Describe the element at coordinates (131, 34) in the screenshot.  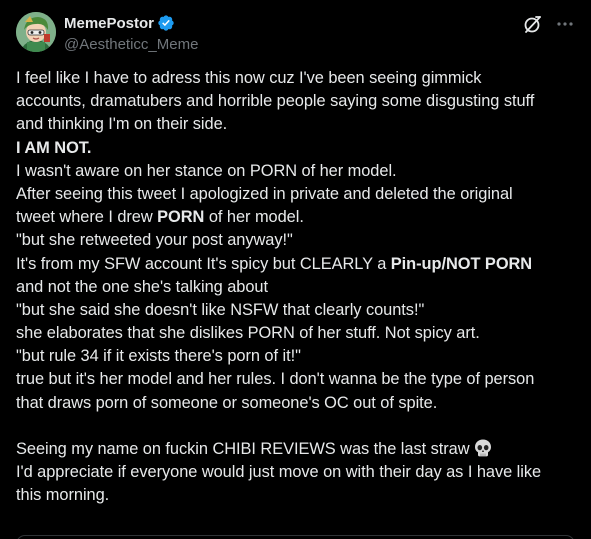
I see `author-names: MemePostor @Aestheticc_Meme` at that location.